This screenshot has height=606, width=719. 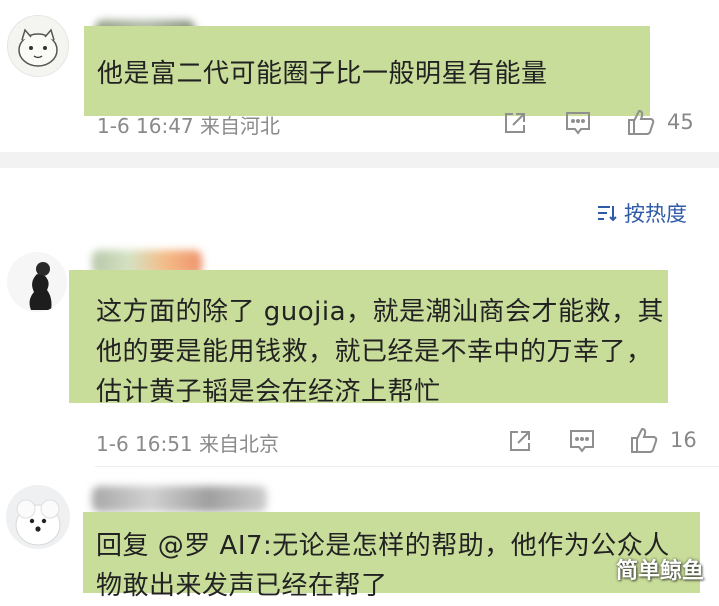 I want to click on comment-meta: 1-6 16:51 来自北京, so click(x=187, y=442).